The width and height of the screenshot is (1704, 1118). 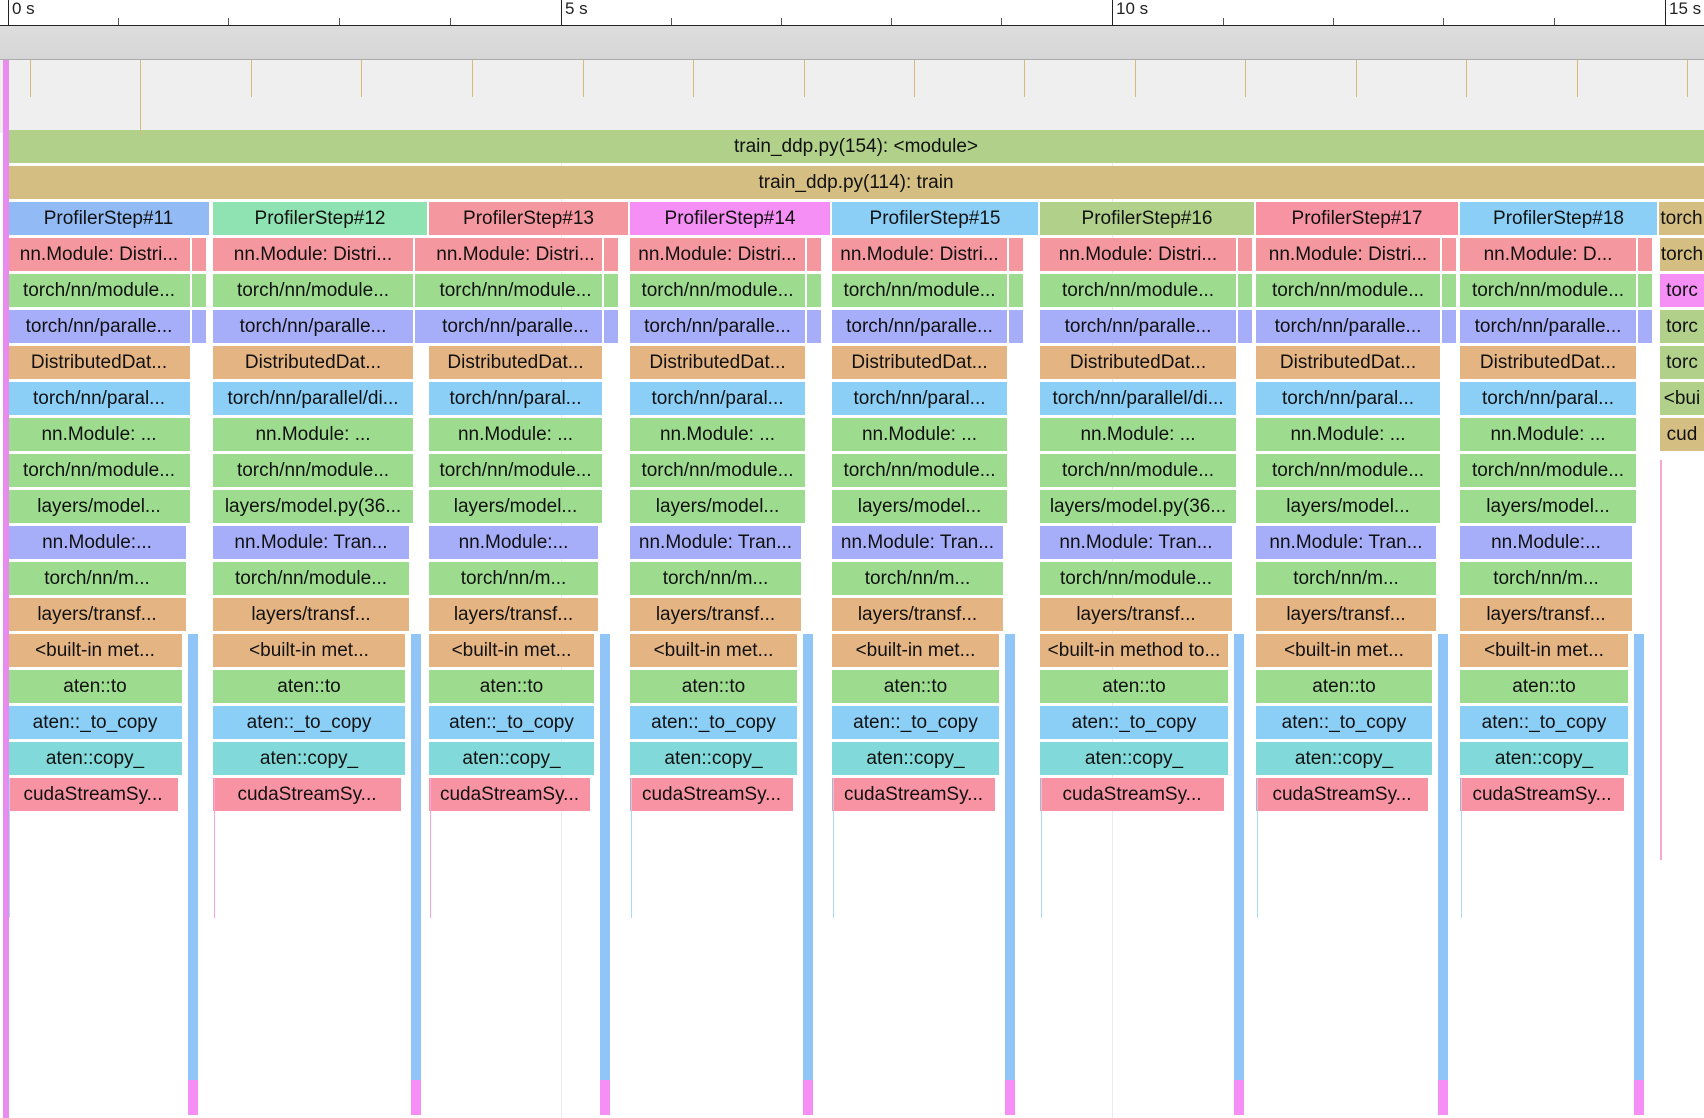 What do you see at coordinates (108, 218) in the screenshot?
I see `slice-profiler-step: ProfilerStep#11` at bounding box center [108, 218].